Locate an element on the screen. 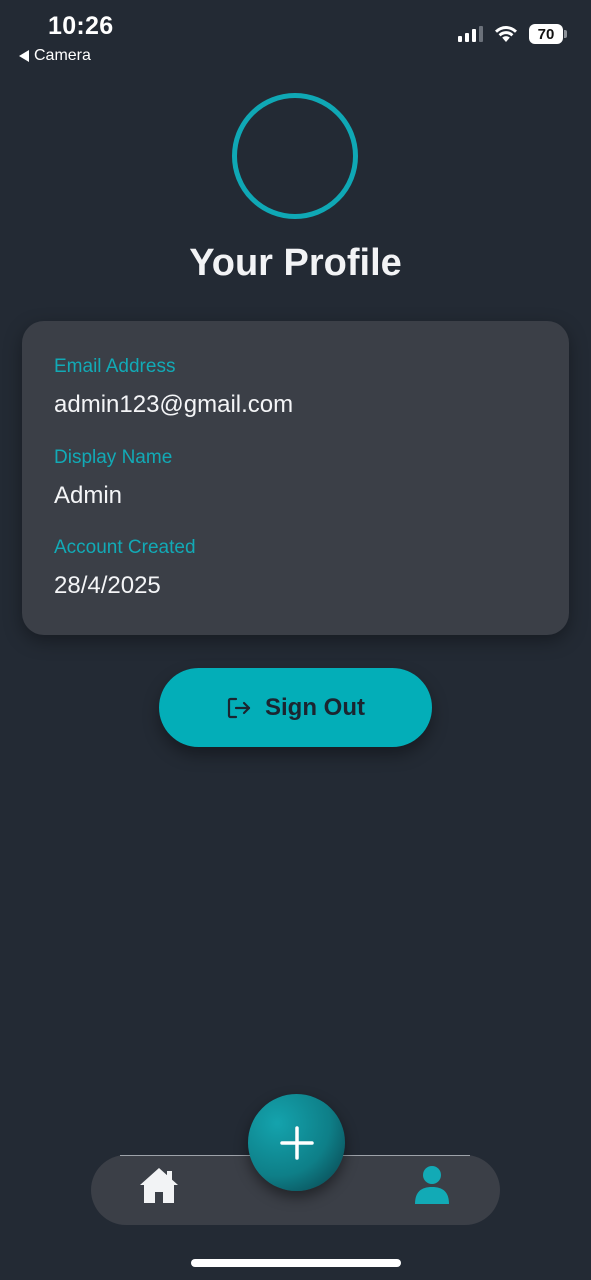 The width and height of the screenshot is (591, 1280). add-button is located at coordinates (296, 1142).